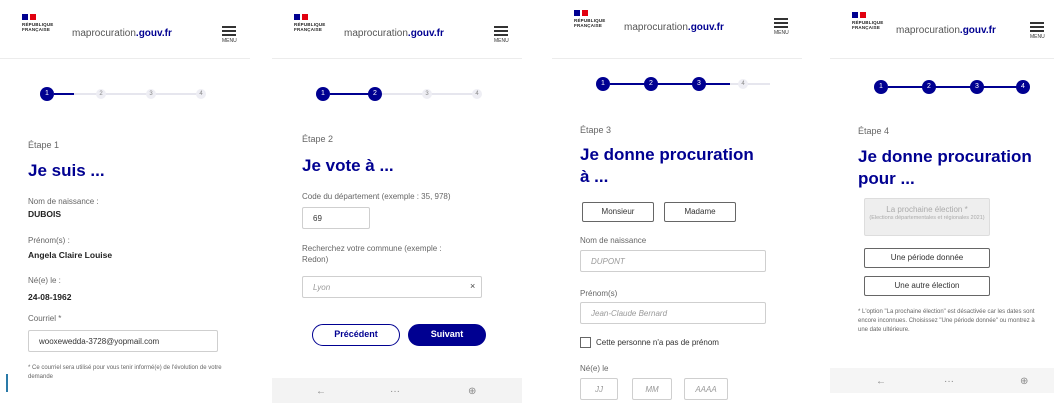 This screenshot has width=1054, height=403. What do you see at coordinates (673, 313) in the screenshot?
I see `firstname-field: Jean-Claude Bernard` at bounding box center [673, 313].